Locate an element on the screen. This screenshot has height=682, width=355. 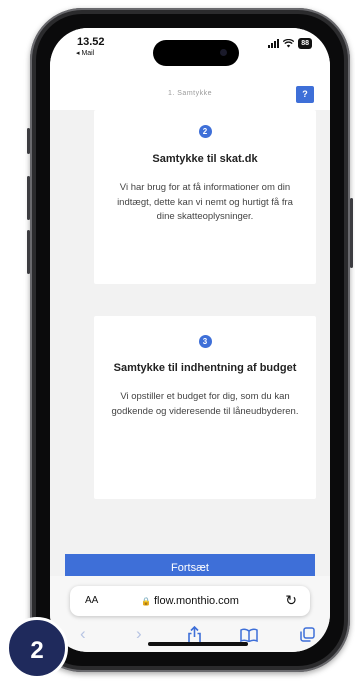
mute-switch is located at coordinates (28, 141).